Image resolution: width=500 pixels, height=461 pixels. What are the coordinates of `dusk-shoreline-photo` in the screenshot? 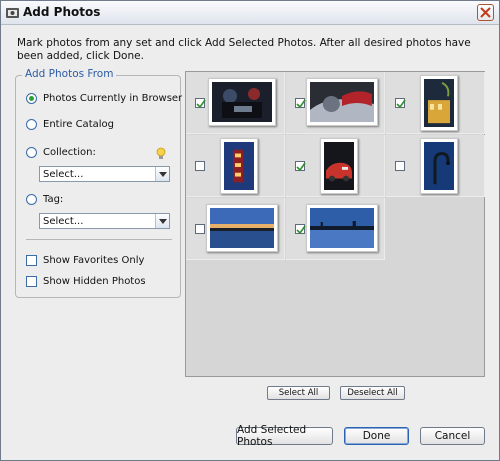 It's located at (342, 228).